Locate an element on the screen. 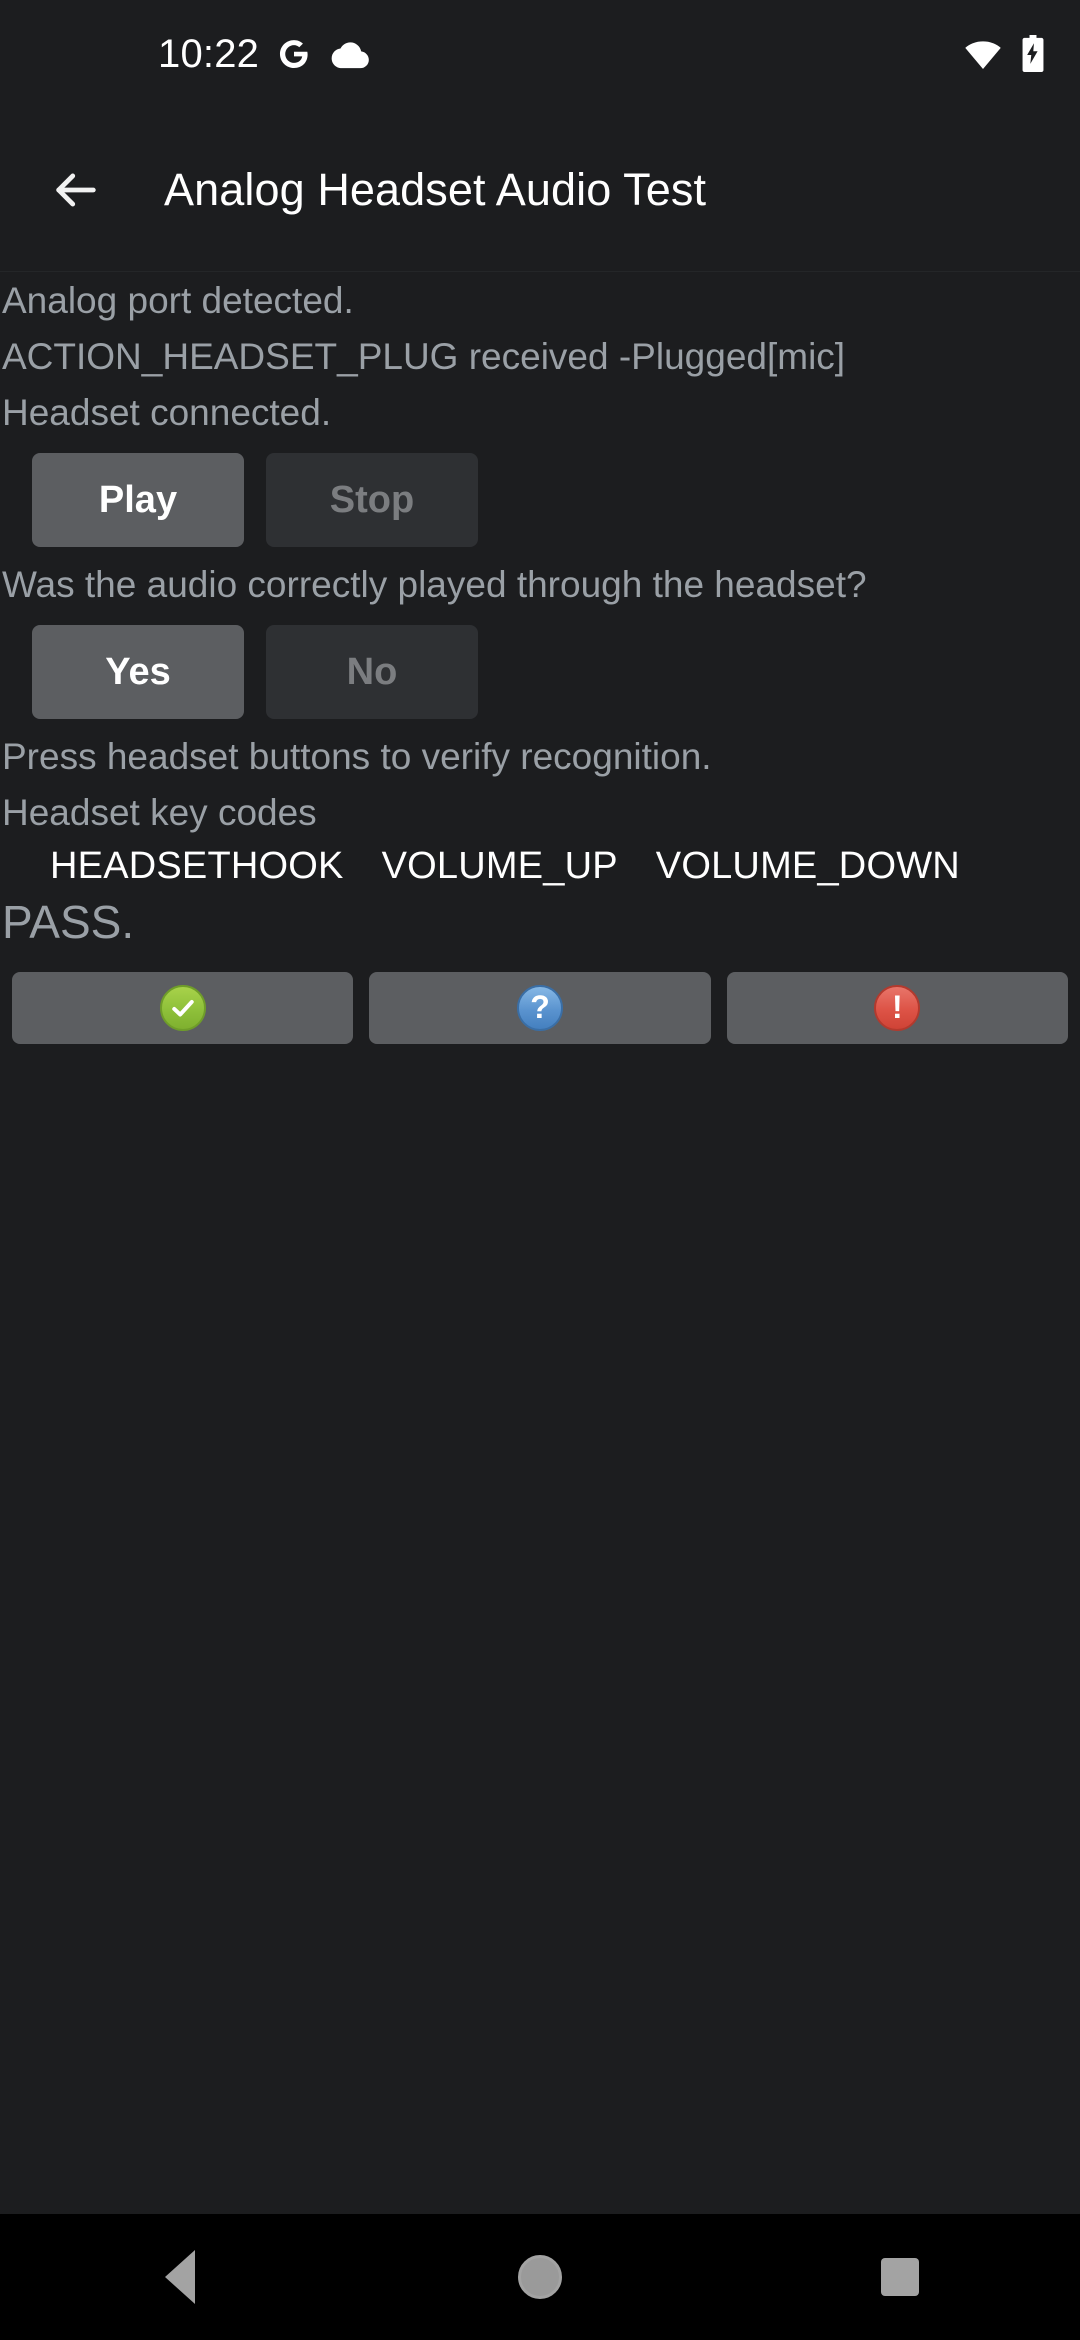 This screenshot has height=2340, width=1080. key-code-volume-up: VOLUME_UP is located at coordinates (499, 866).